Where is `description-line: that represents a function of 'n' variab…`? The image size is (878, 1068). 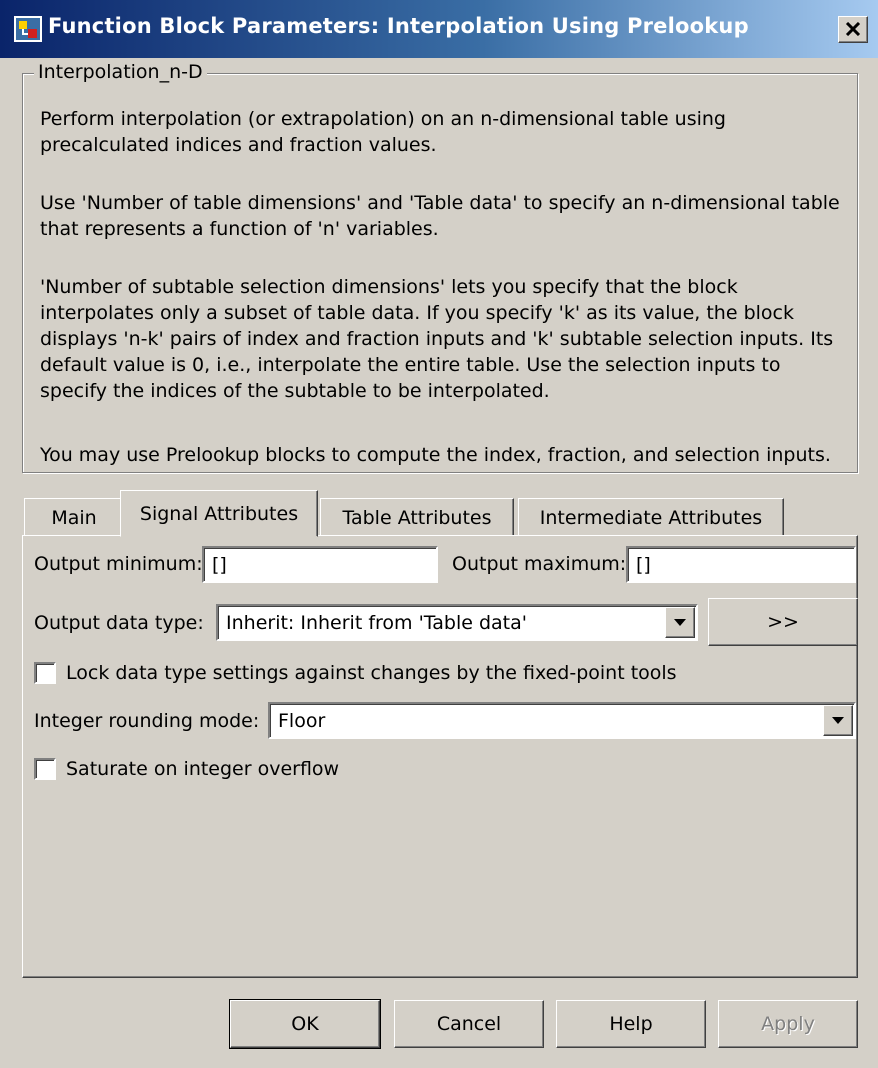
description-line: that represents a function of 'n' variab… is located at coordinates (239, 229).